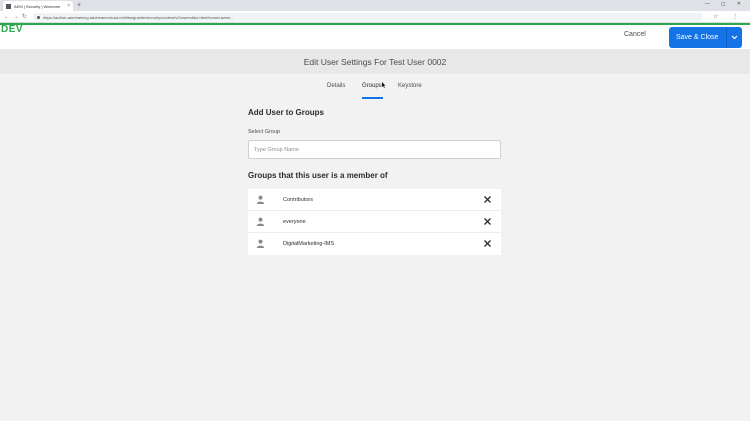 This screenshot has height=421, width=750. I want to click on select-group-label: Select Group, so click(264, 132).